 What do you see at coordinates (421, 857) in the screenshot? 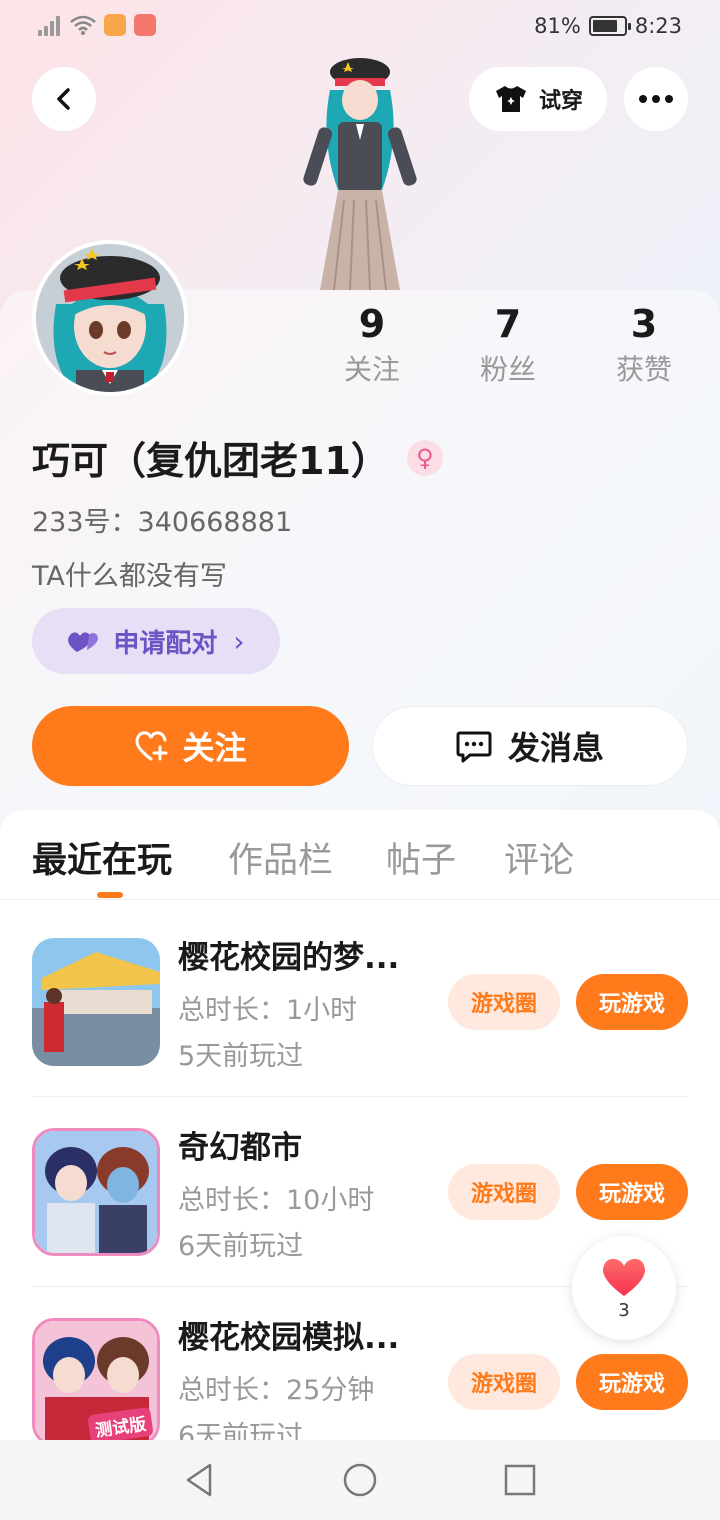
I see `tab-posts: 帖子` at bounding box center [421, 857].